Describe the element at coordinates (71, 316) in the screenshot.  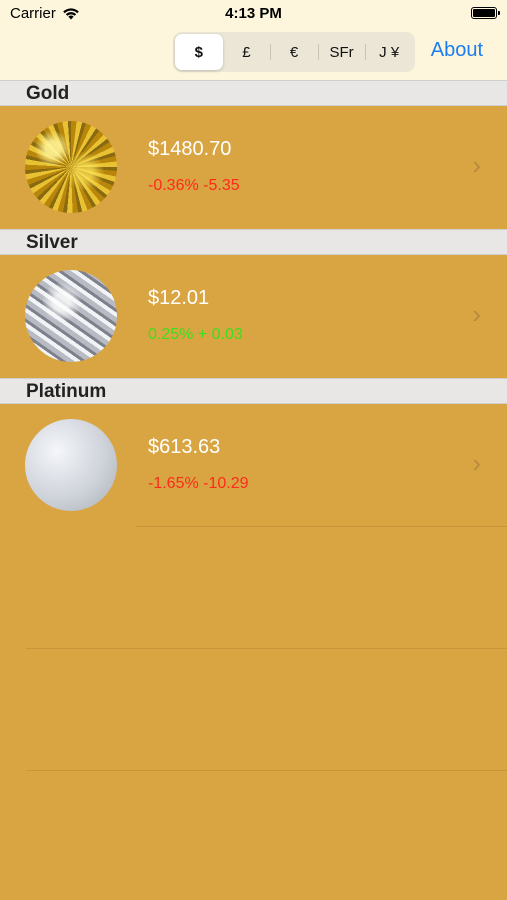
I see `silver-texture-image` at that location.